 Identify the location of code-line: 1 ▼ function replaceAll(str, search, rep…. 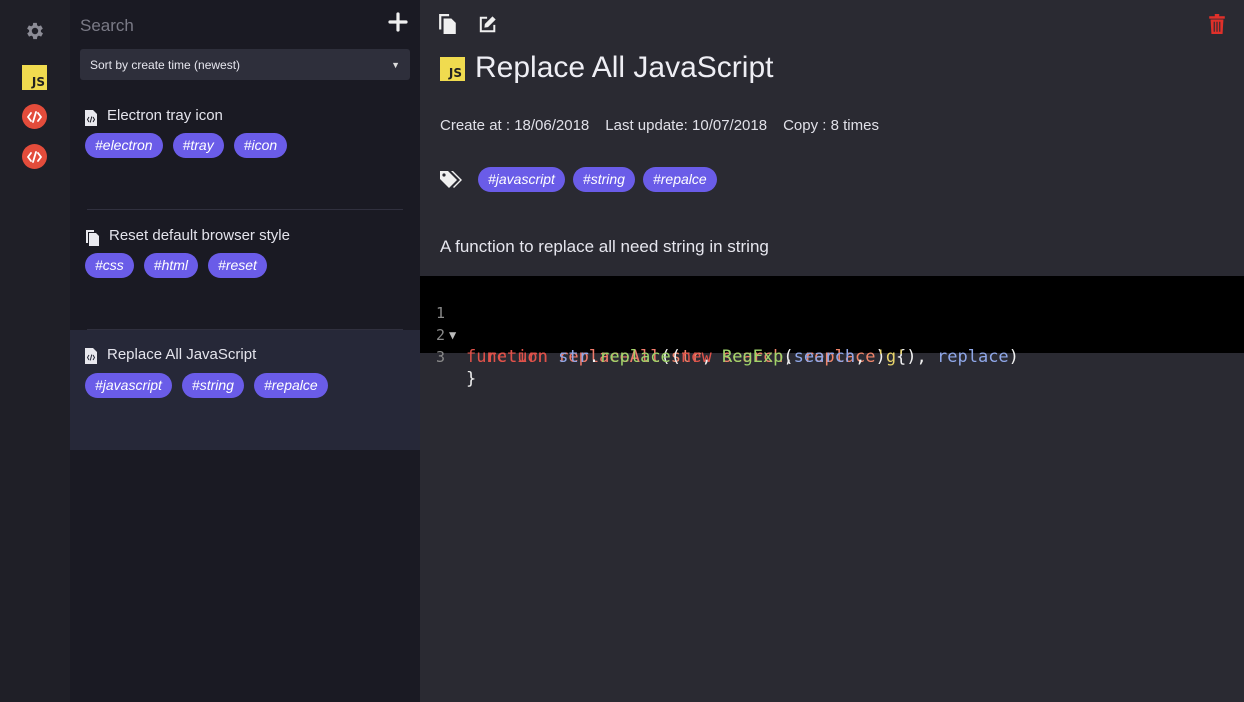
(832, 323).